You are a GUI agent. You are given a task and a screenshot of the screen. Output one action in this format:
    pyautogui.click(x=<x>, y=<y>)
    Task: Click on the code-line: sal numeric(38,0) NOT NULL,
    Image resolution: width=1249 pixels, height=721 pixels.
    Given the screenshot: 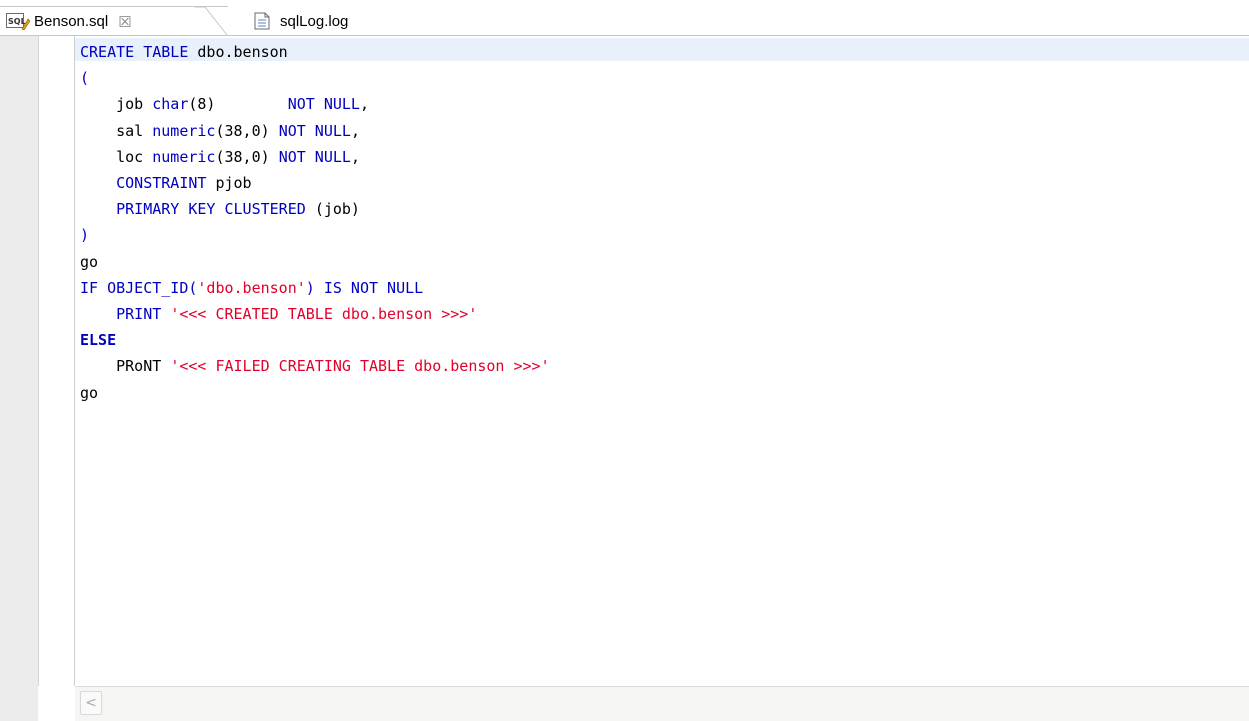 What is the action you would take?
    pyautogui.click(x=315, y=131)
    